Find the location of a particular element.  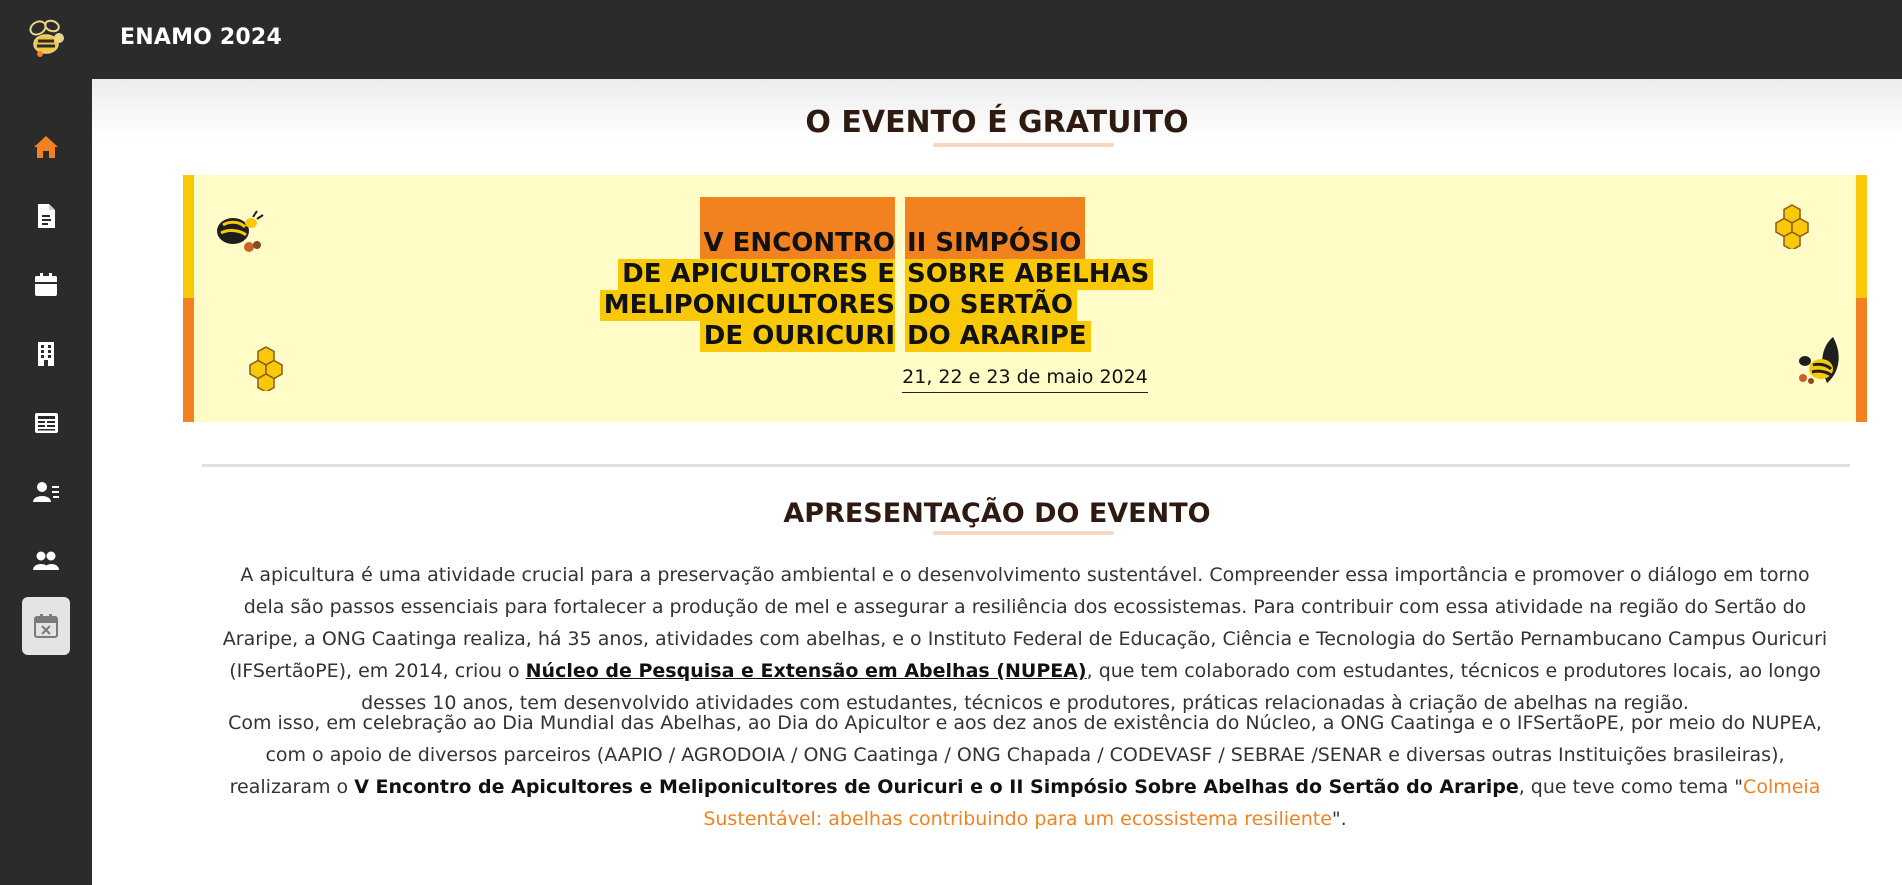

banner-right-stripe-orange is located at coordinates (1861, 360).